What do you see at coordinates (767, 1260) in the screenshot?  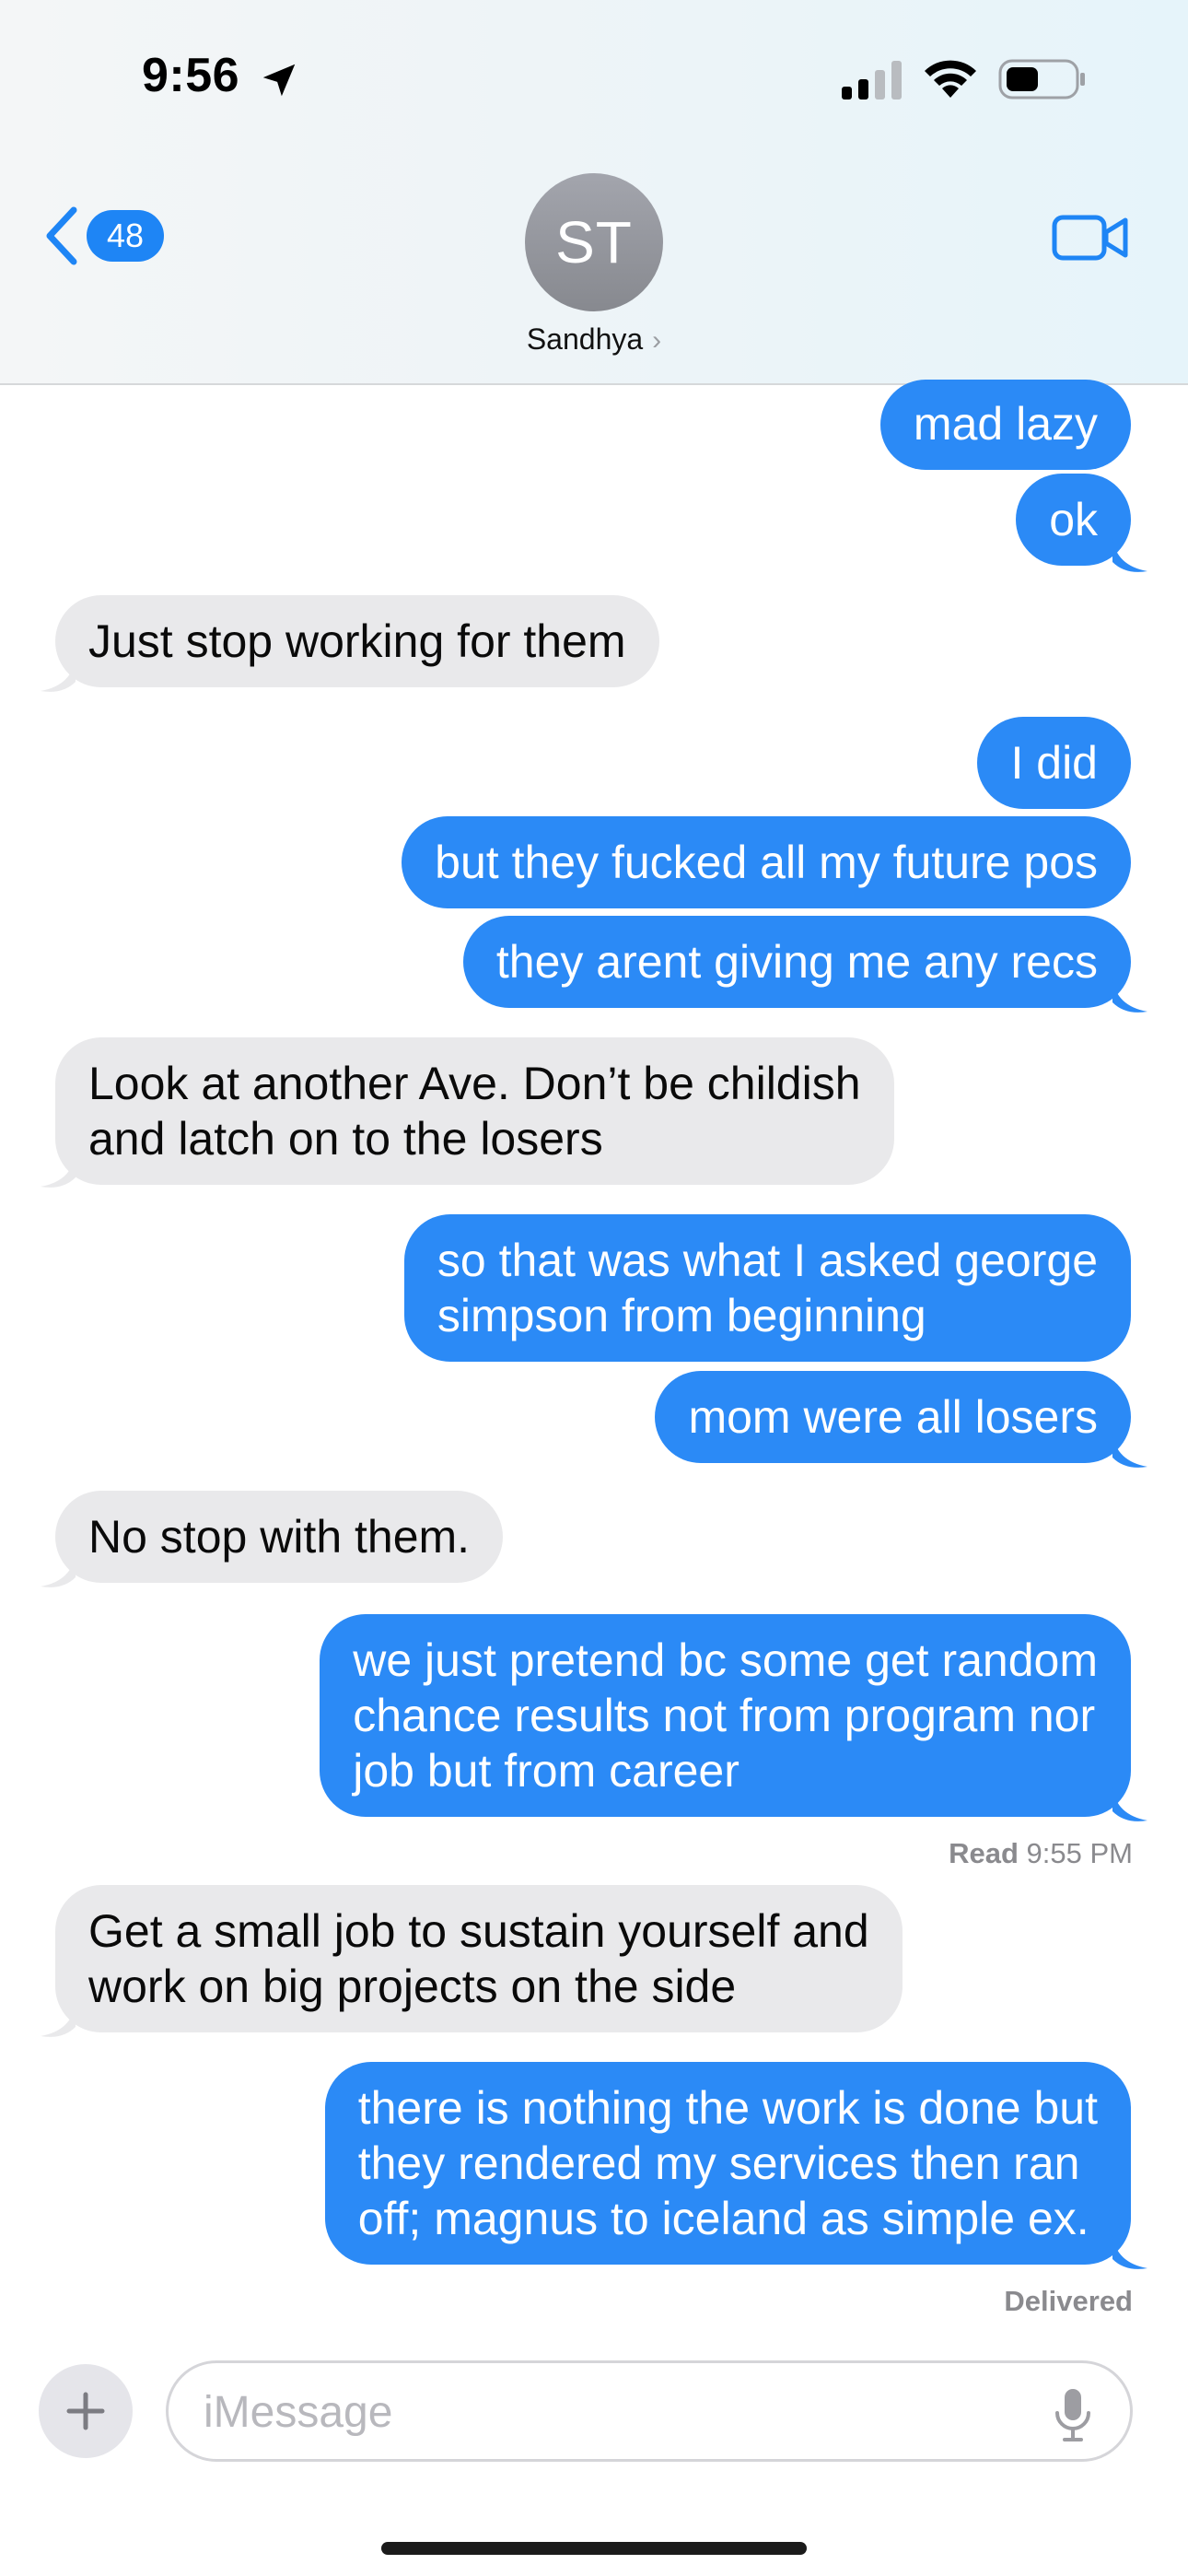 I see `message-text-line: so that was what I asked george` at bounding box center [767, 1260].